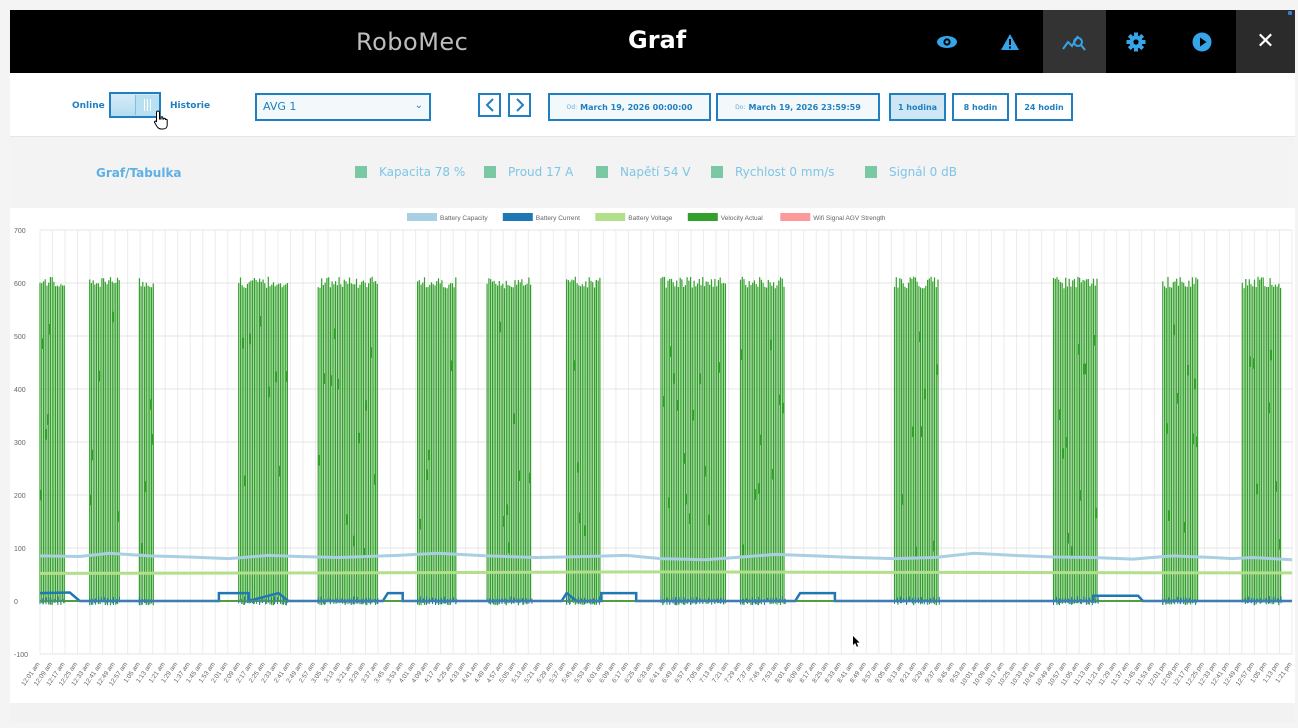 This screenshot has width=1298, height=728. I want to click on battery-voltage-line, so click(666, 572).